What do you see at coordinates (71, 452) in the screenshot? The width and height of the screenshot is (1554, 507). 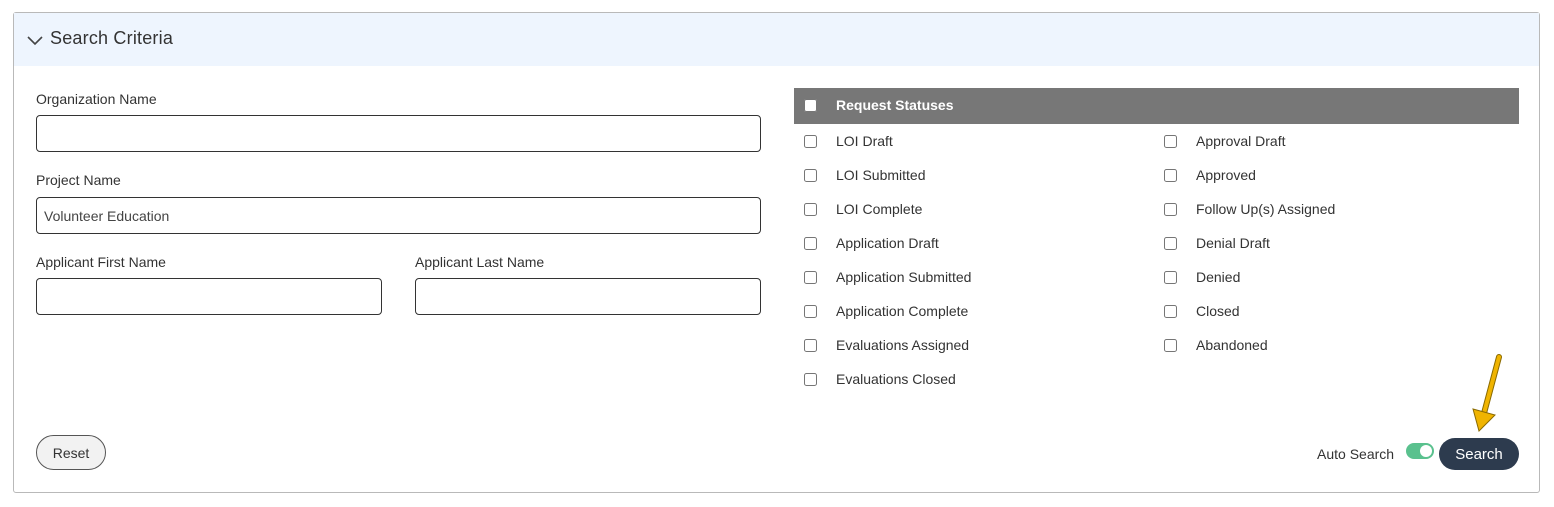 I see `reset-button: Reset` at bounding box center [71, 452].